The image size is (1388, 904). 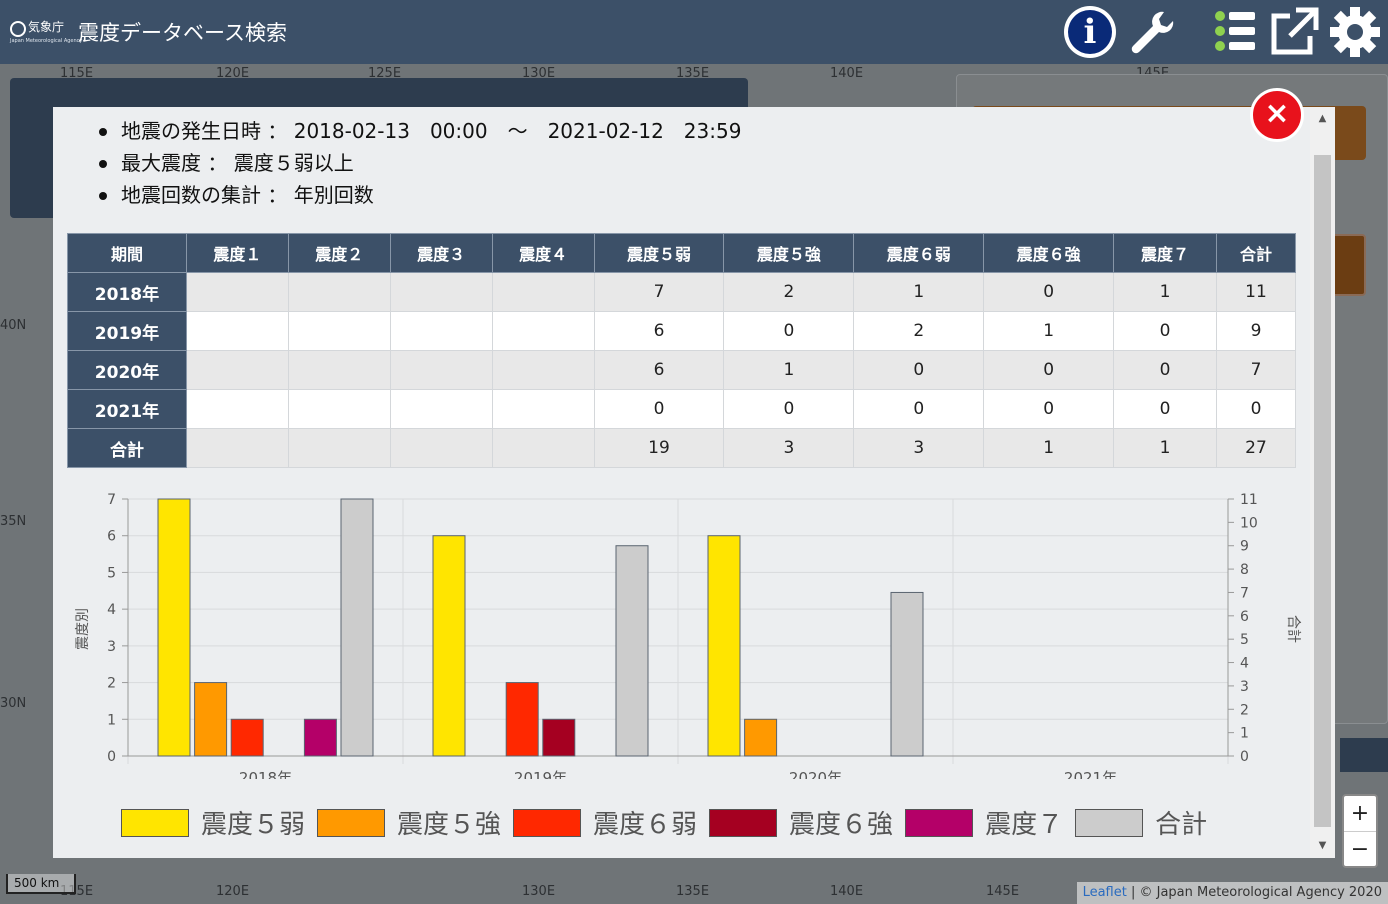 What do you see at coordinates (111, 573) in the screenshot?
I see `left-tick-label: 5` at bounding box center [111, 573].